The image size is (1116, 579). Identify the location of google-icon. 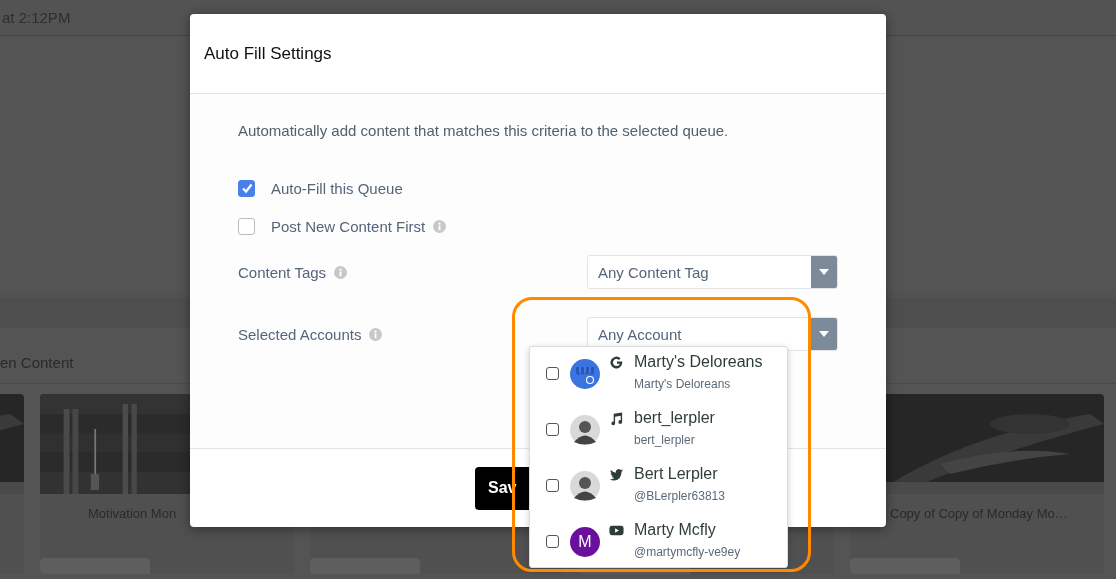
(616, 362).